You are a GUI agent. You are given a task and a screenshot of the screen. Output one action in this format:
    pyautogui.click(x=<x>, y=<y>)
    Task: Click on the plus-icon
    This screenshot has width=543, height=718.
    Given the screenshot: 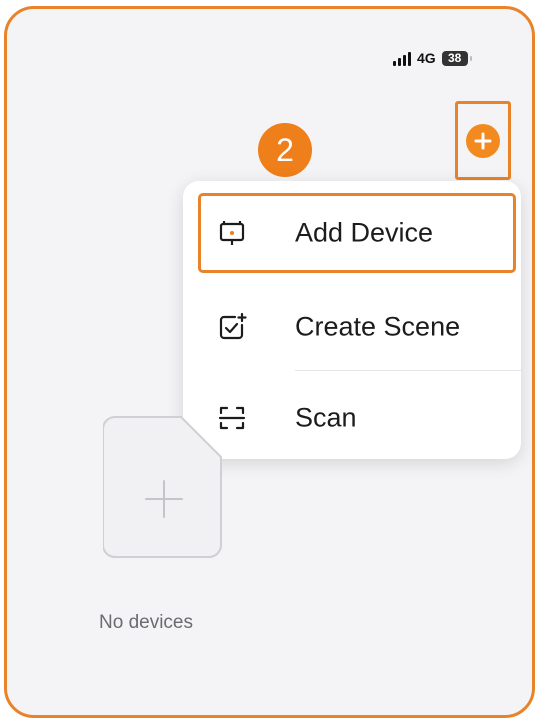 What is the action you would take?
    pyautogui.click(x=483, y=140)
    